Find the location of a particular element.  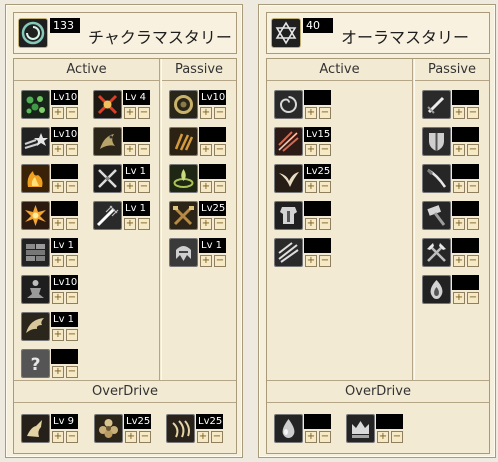

helm-icon is located at coordinates (183, 252).